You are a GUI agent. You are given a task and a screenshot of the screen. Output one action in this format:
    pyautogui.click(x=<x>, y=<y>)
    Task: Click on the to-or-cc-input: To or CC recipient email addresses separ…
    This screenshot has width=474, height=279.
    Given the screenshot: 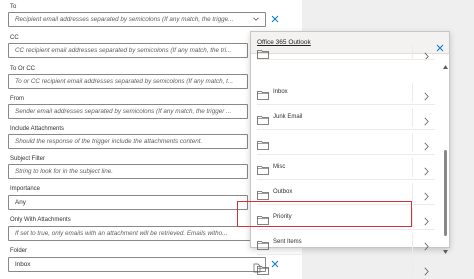 What is the action you would take?
    pyautogui.click(x=128, y=81)
    